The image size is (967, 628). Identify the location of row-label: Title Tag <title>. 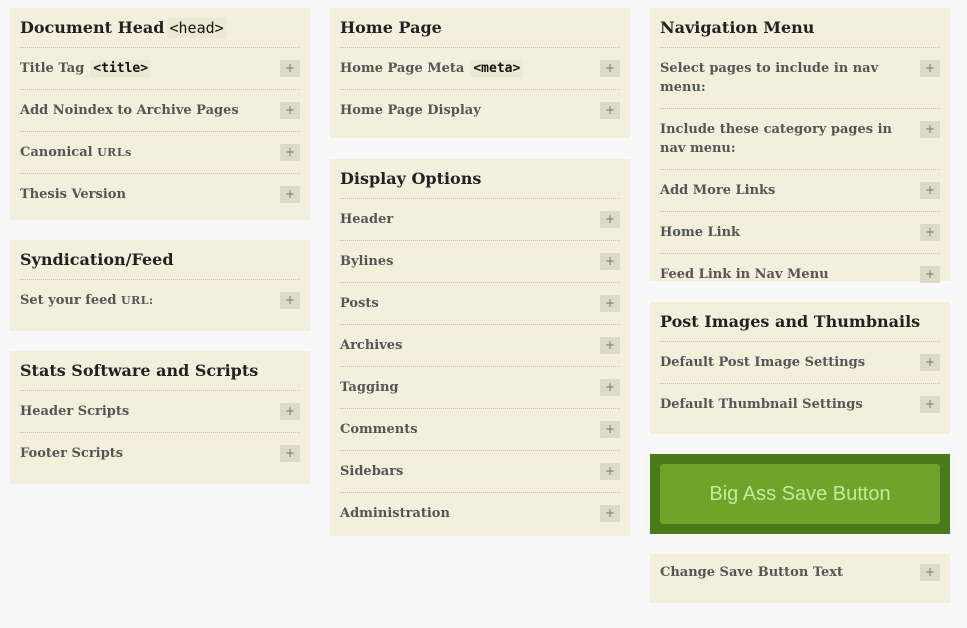
(90, 68).